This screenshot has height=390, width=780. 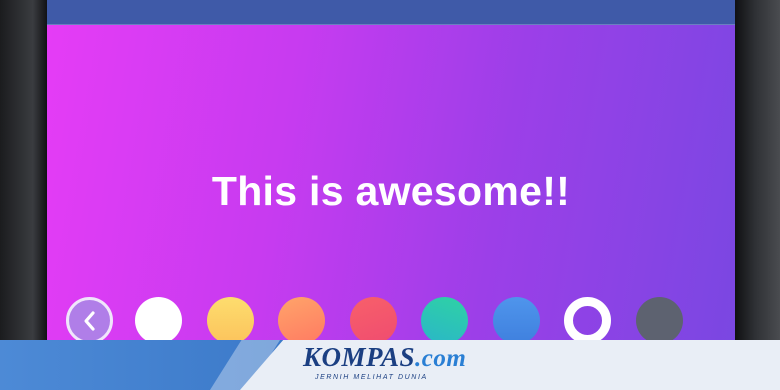 I want to click on status-text: This is awesome!!, so click(x=391, y=191).